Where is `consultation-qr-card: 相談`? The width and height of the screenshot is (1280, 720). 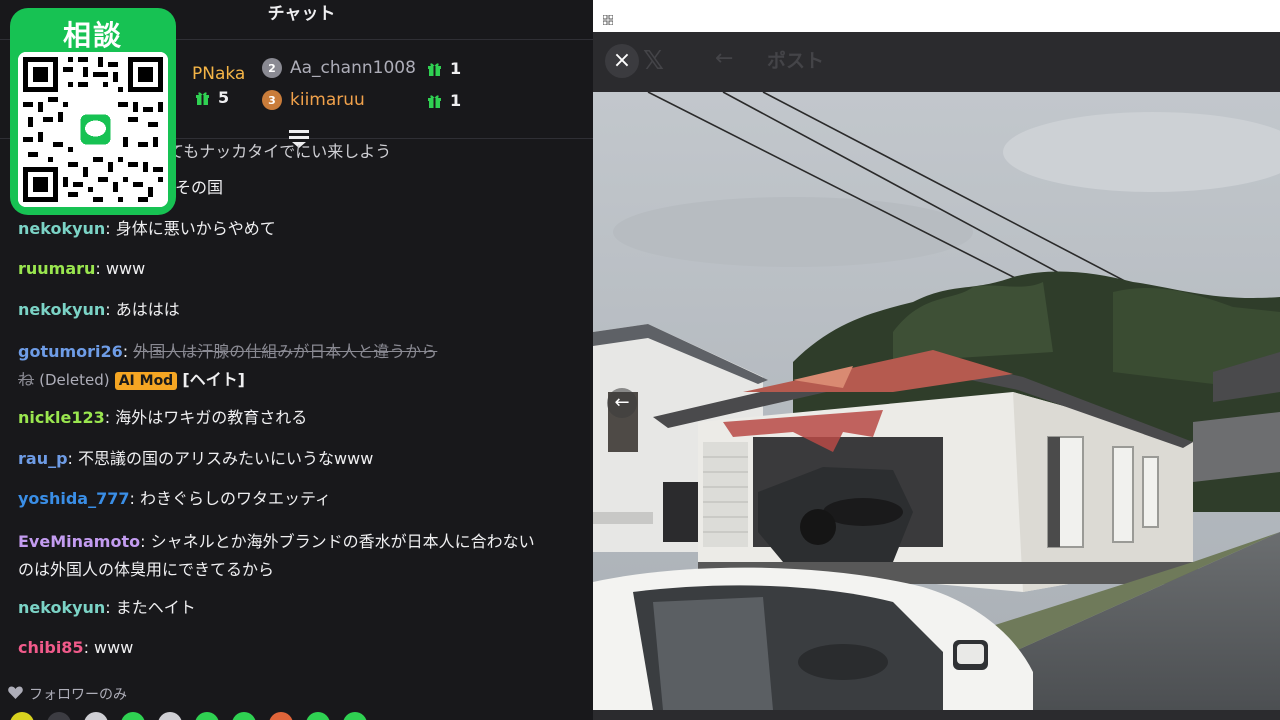 consultation-qr-card: 相談 is located at coordinates (93, 111).